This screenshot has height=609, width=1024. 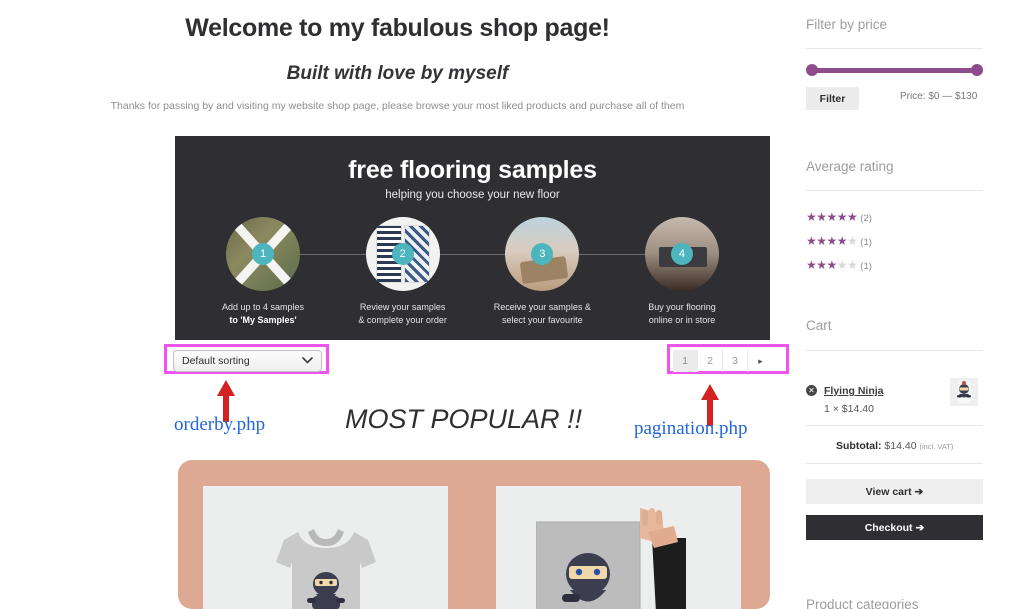 I want to click on pagination: 1 2 3 ▸, so click(x=723, y=361).